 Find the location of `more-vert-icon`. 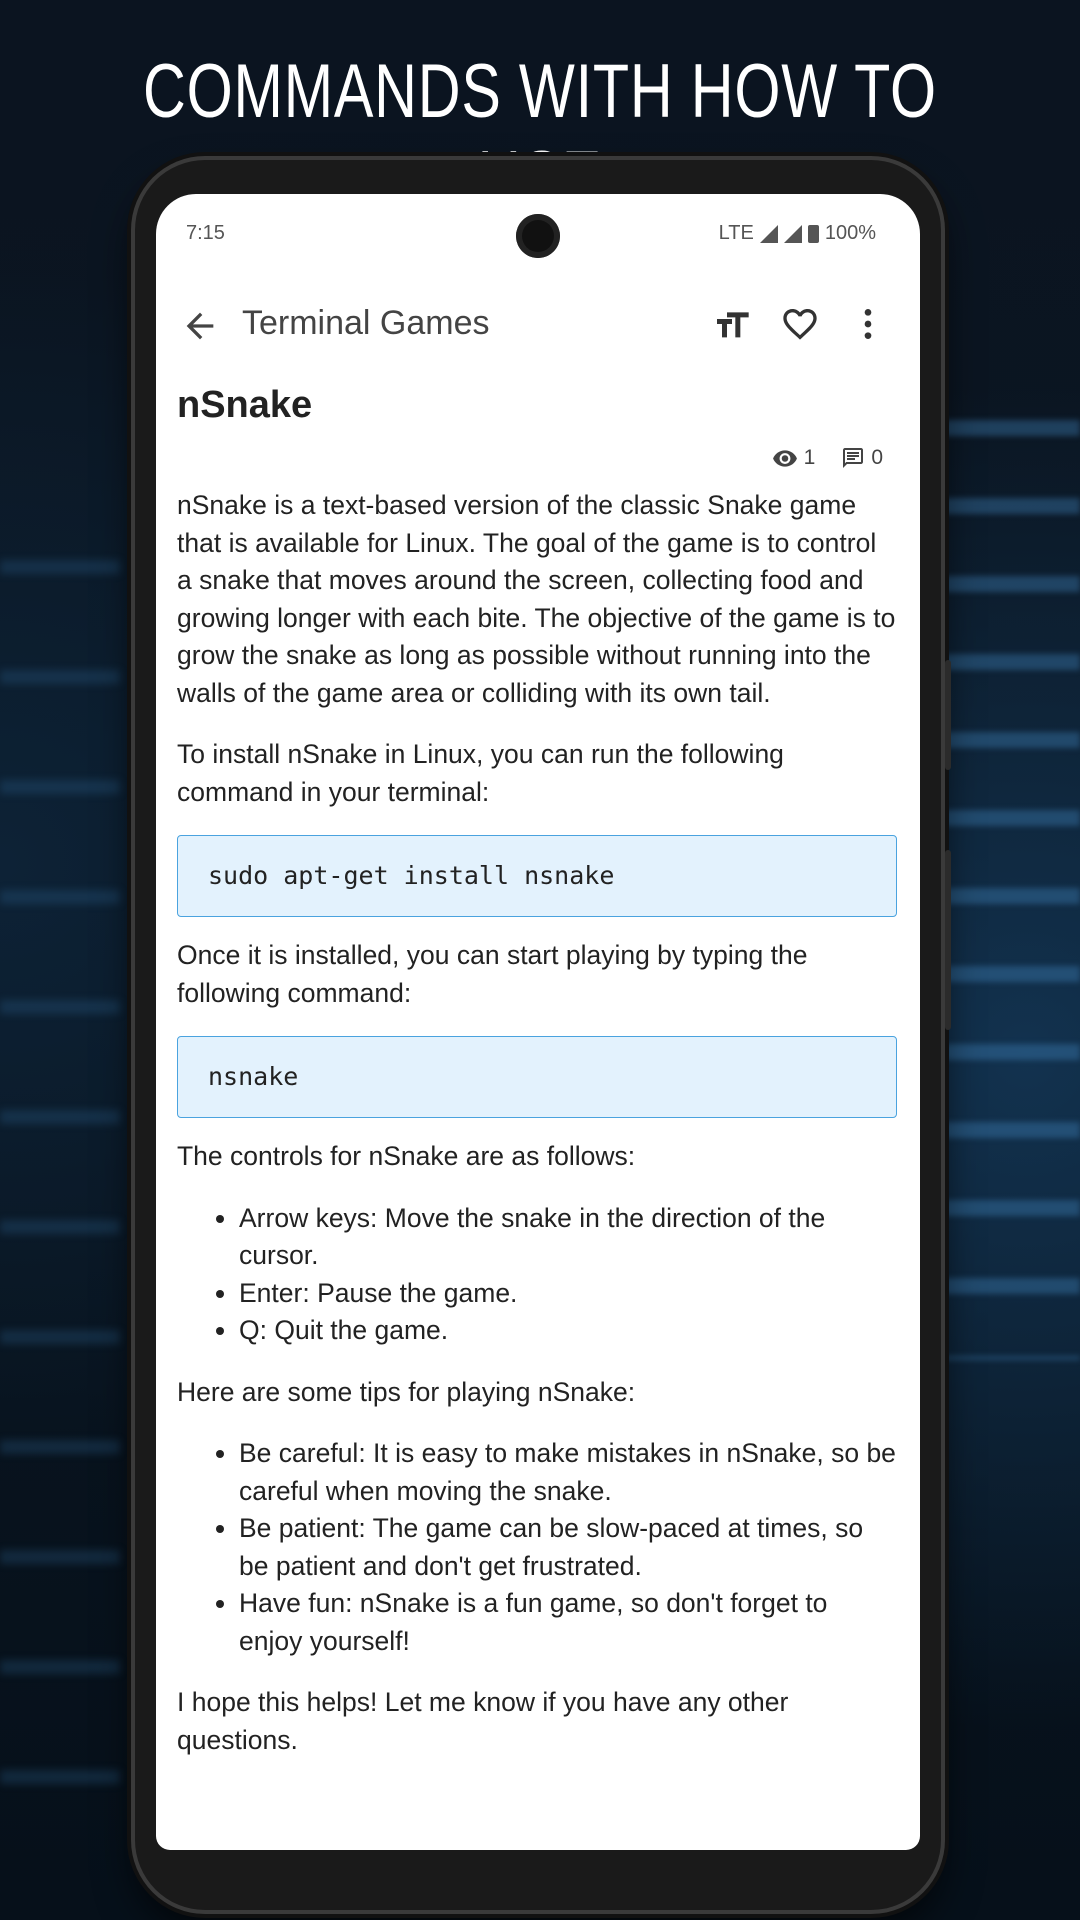

more-vert-icon is located at coordinates (868, 324).